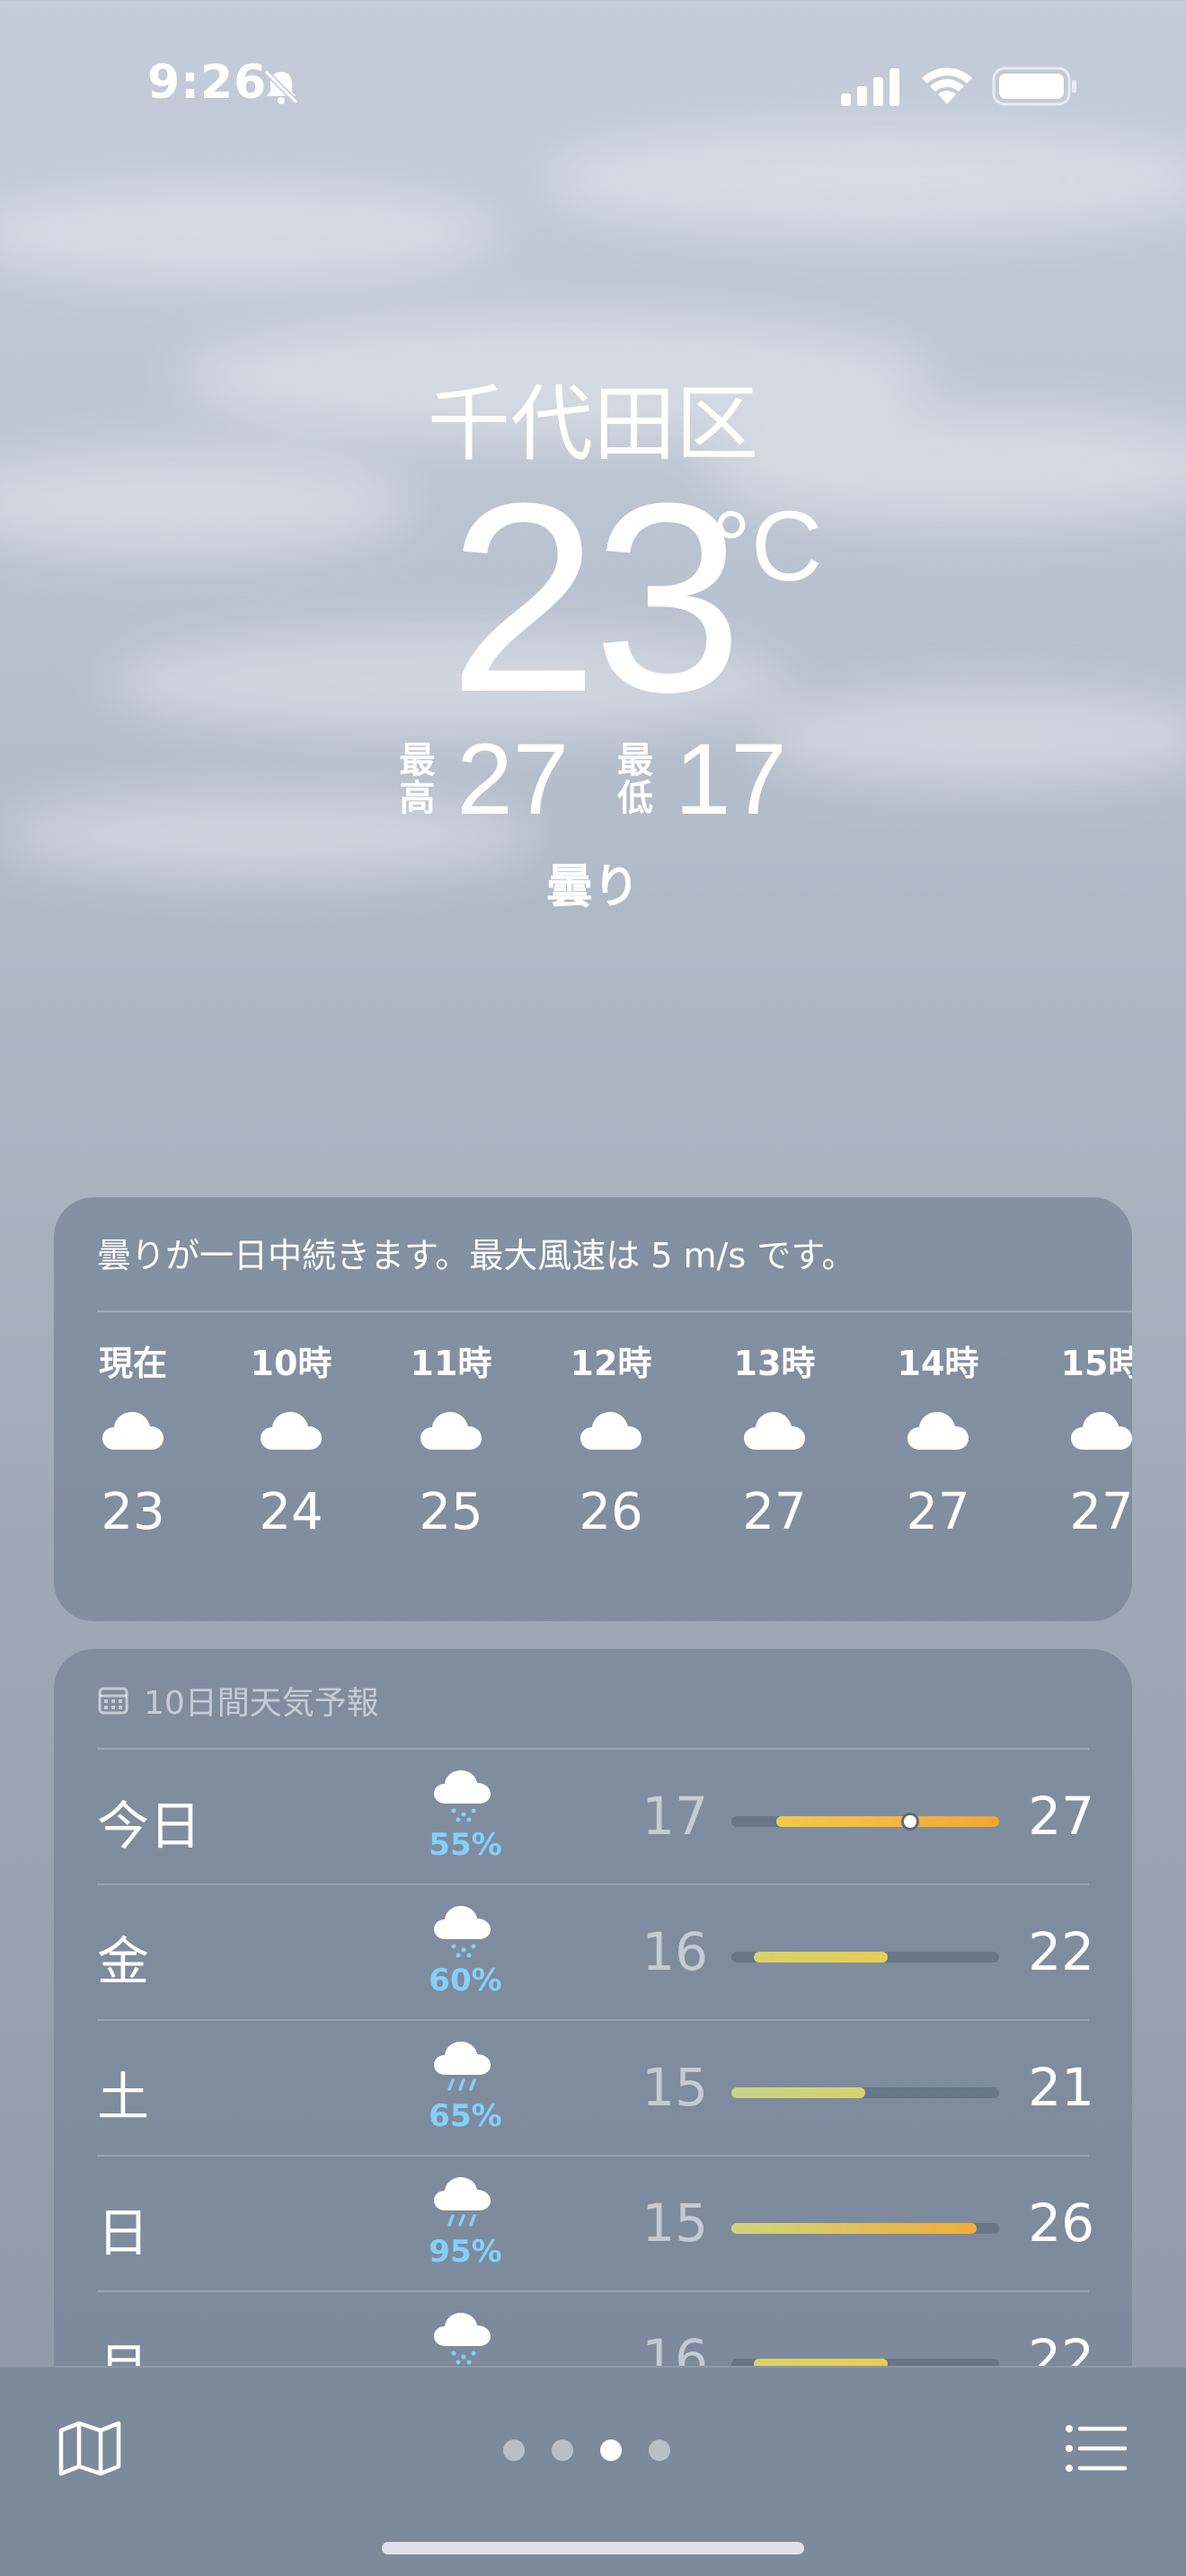  What do you see at coordinates (774, 1363) in the screenshot?
I see `hour-label: 13時` at bounding box center [774, 1363].